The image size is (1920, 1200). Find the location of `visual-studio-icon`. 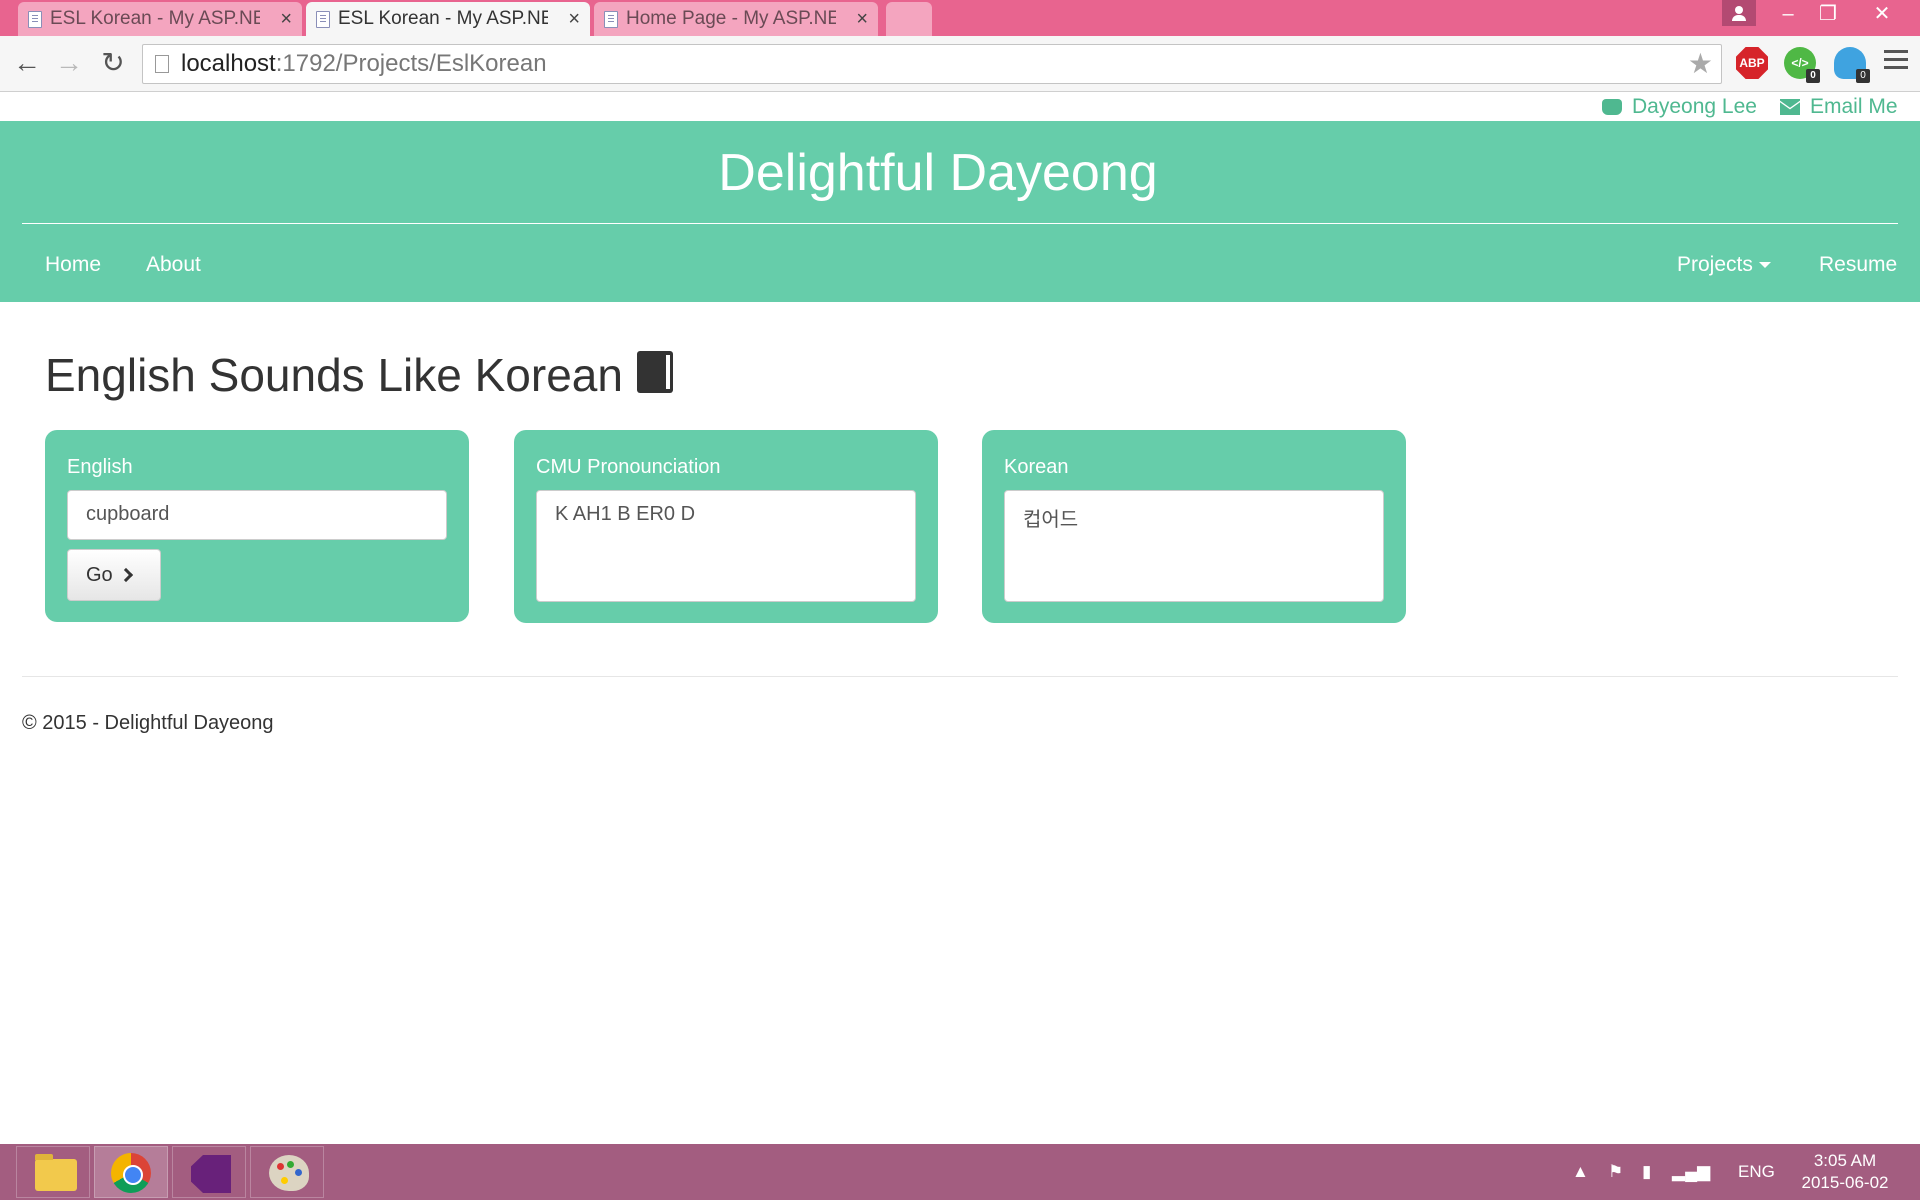

visual-studio-icon is located at coordinates (211, 1174).